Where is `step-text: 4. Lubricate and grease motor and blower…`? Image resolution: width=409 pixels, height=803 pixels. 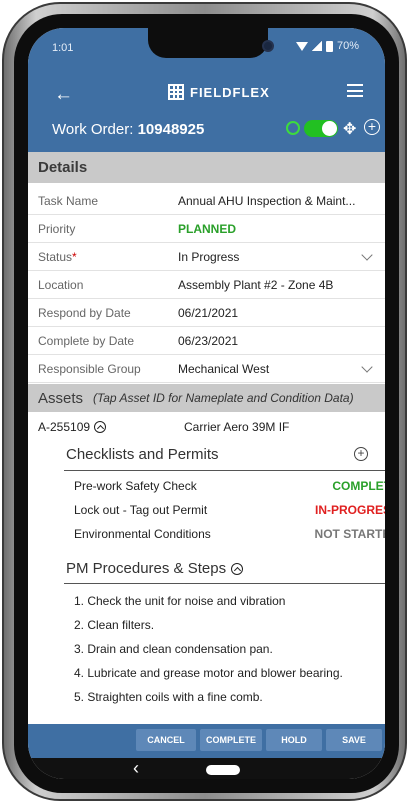 step-text: 4. Lubricate and grease motor and blower… is located at coordinates (208, 673).